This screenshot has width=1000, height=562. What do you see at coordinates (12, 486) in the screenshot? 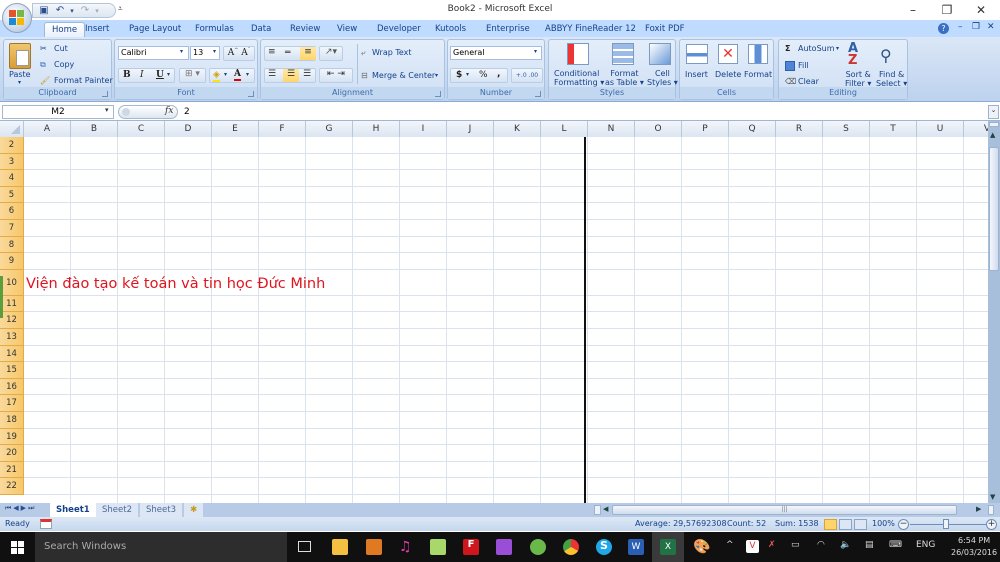
I see `row-header-22: 22` at bounding box center [12, 486].